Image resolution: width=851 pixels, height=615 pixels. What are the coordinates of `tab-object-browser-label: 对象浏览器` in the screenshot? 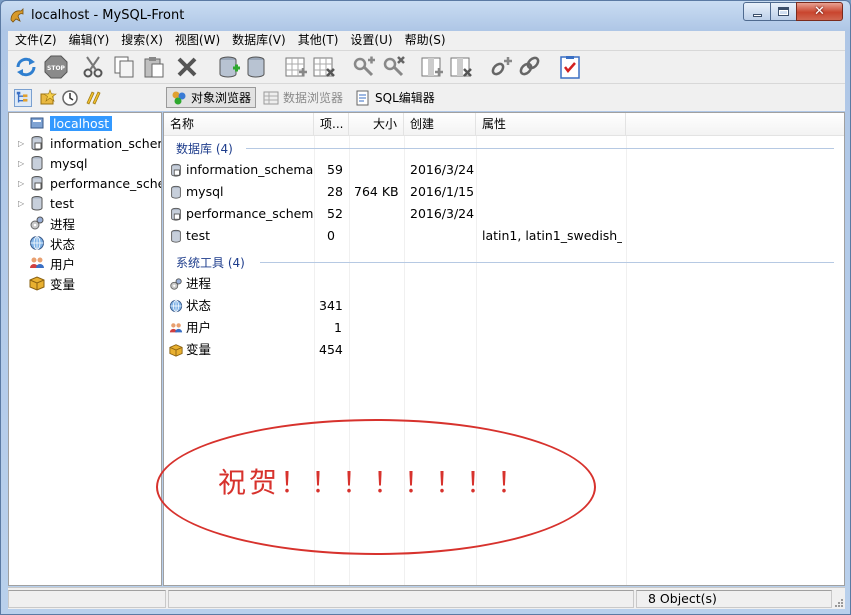 It's located at (221, 98).